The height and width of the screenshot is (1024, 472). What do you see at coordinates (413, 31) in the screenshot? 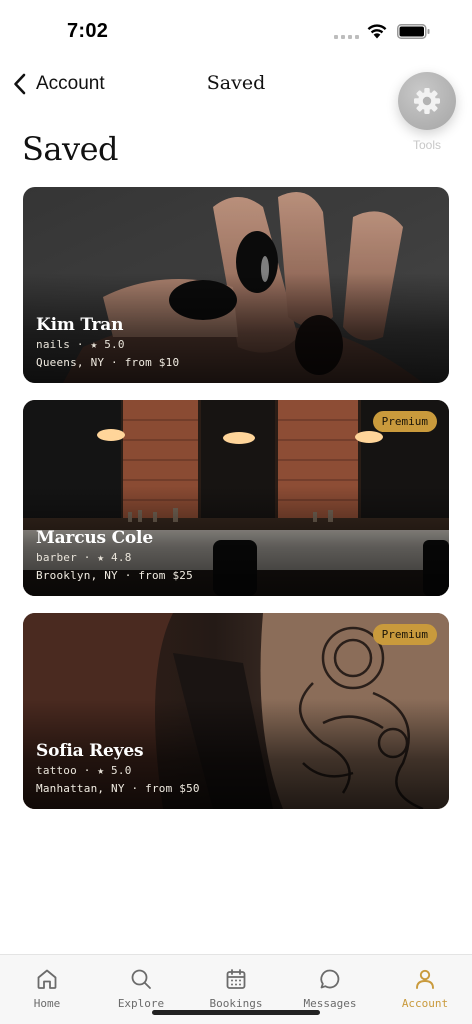
I see `battery-icon` at bounding box center [413, 31].